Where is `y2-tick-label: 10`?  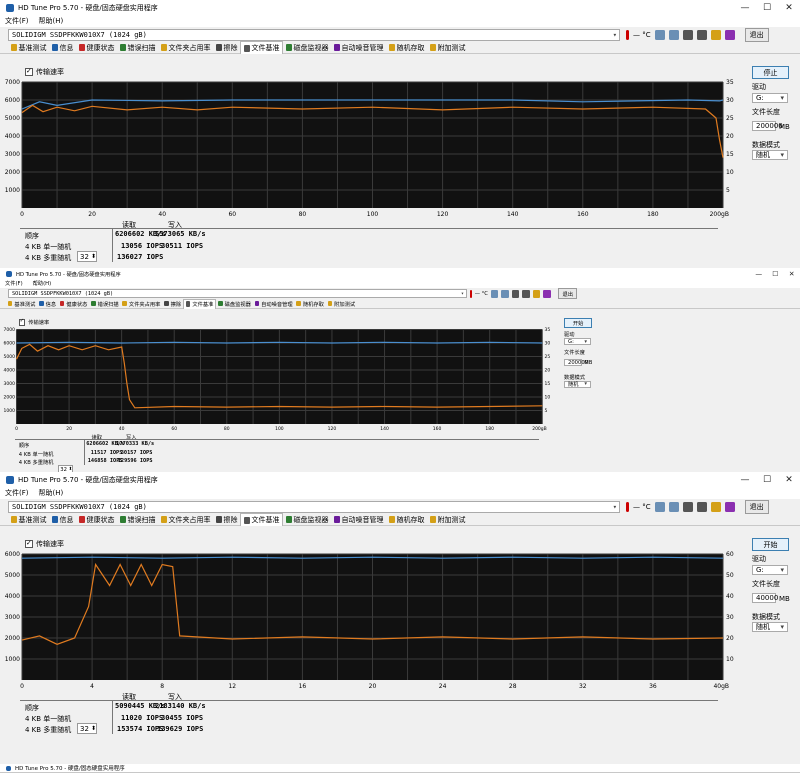 y2-tick-label: 10 is located at coordinates (730, 659).